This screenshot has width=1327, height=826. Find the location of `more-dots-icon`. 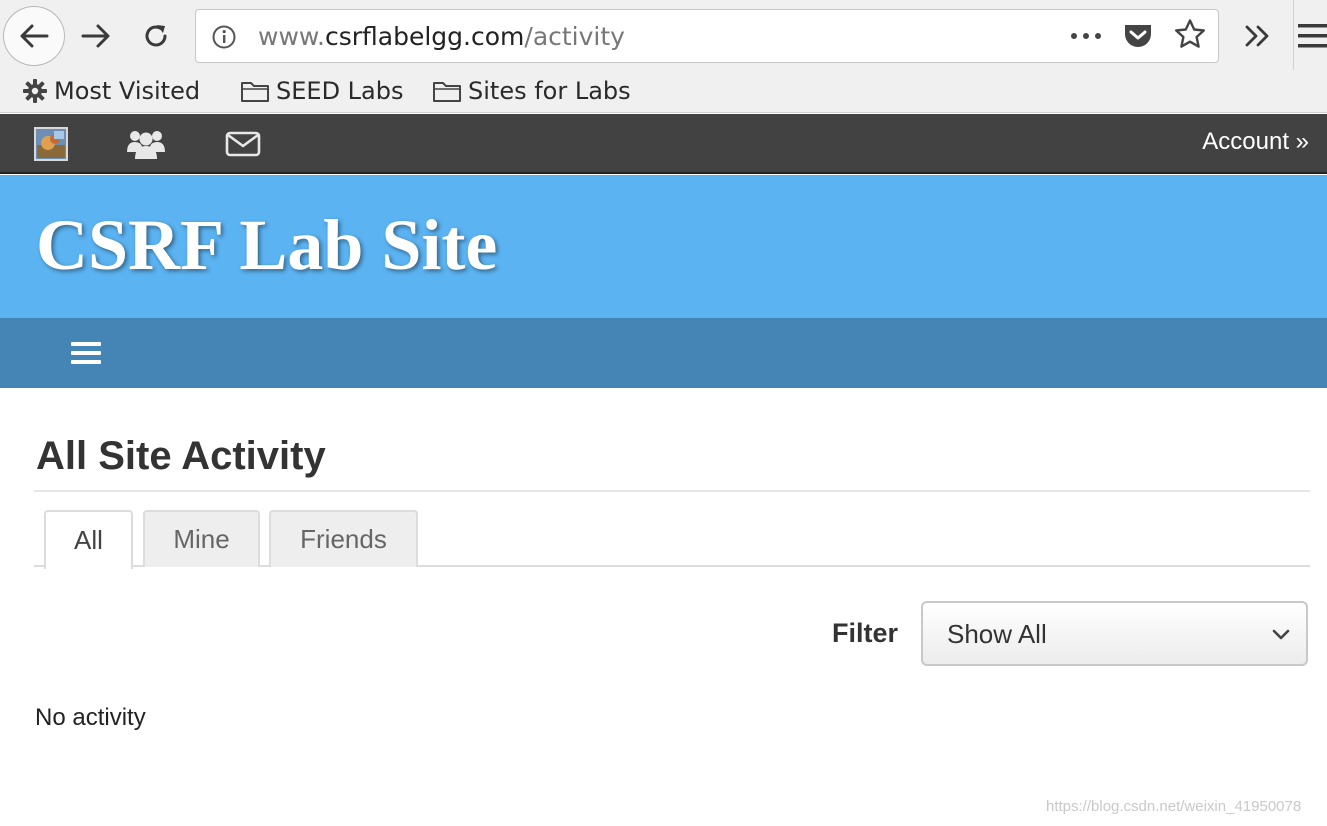

more-dots-icon is located at coordinates (1086, 36).